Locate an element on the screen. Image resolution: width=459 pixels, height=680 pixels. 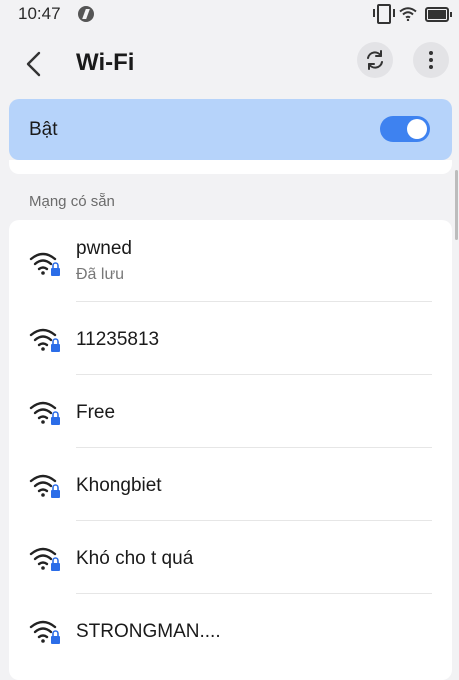
status-time: 10:47 is located at coordinates (39, 13).